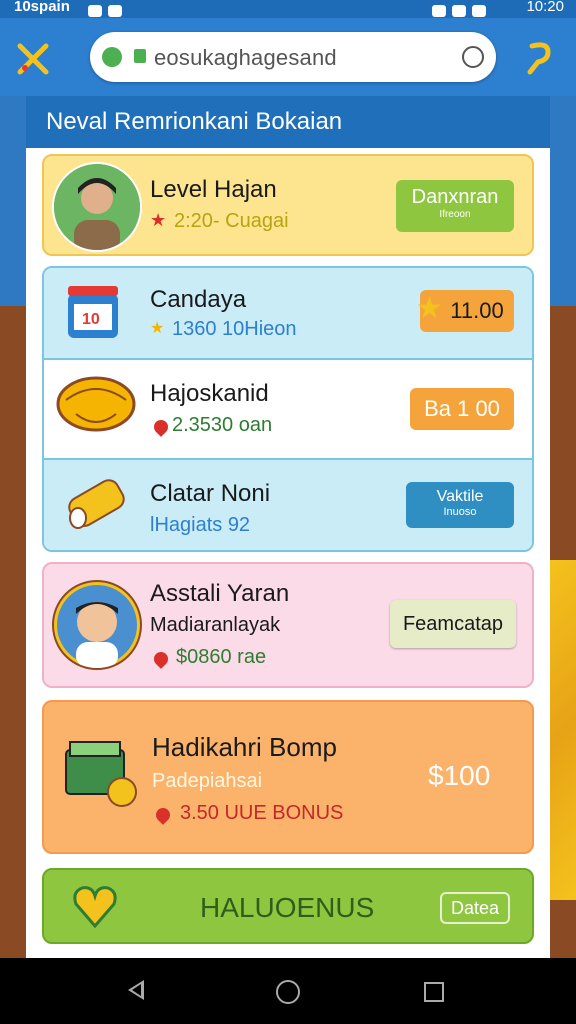  What do you see at coordinates (200, 525) in the screenshot?
I see `row-sub: lHagiats 92` at bounding box center [200, 525].